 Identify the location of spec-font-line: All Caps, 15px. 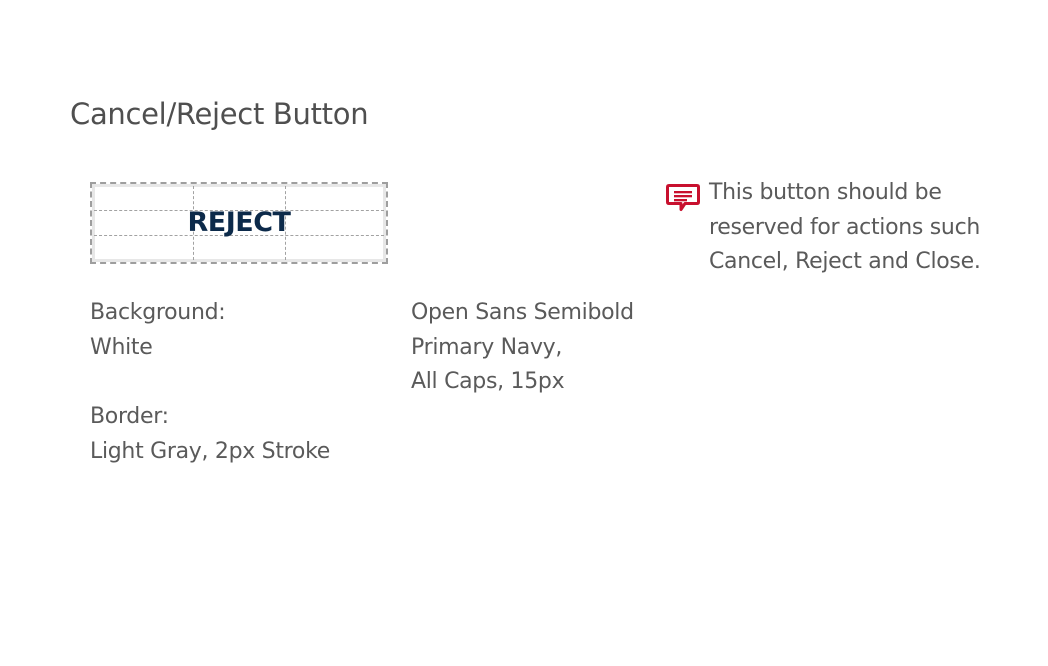
(488, 381).